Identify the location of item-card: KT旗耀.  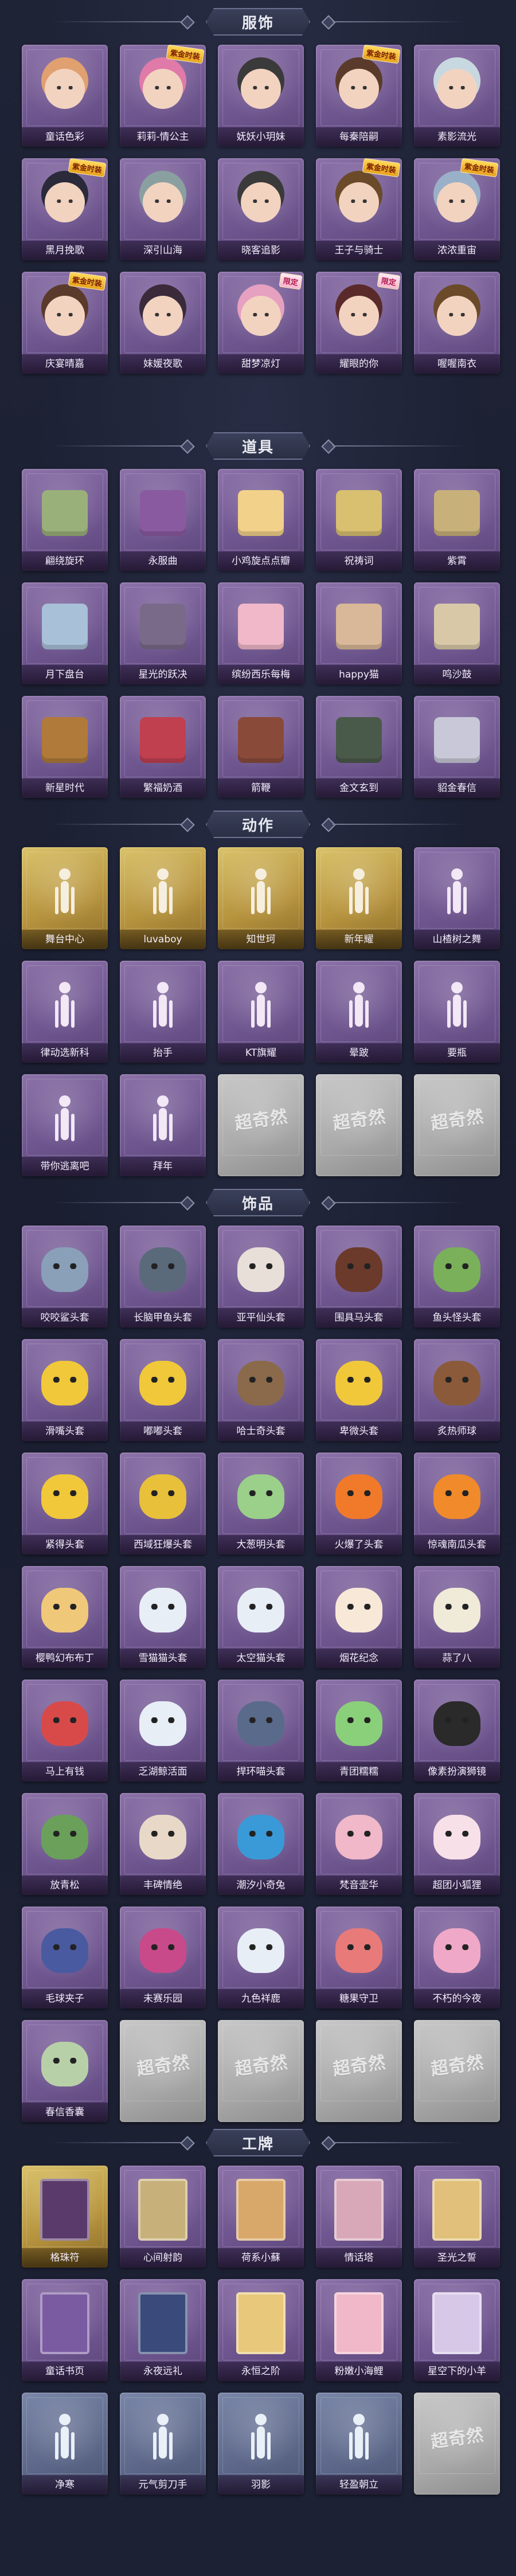
(261, 1012).